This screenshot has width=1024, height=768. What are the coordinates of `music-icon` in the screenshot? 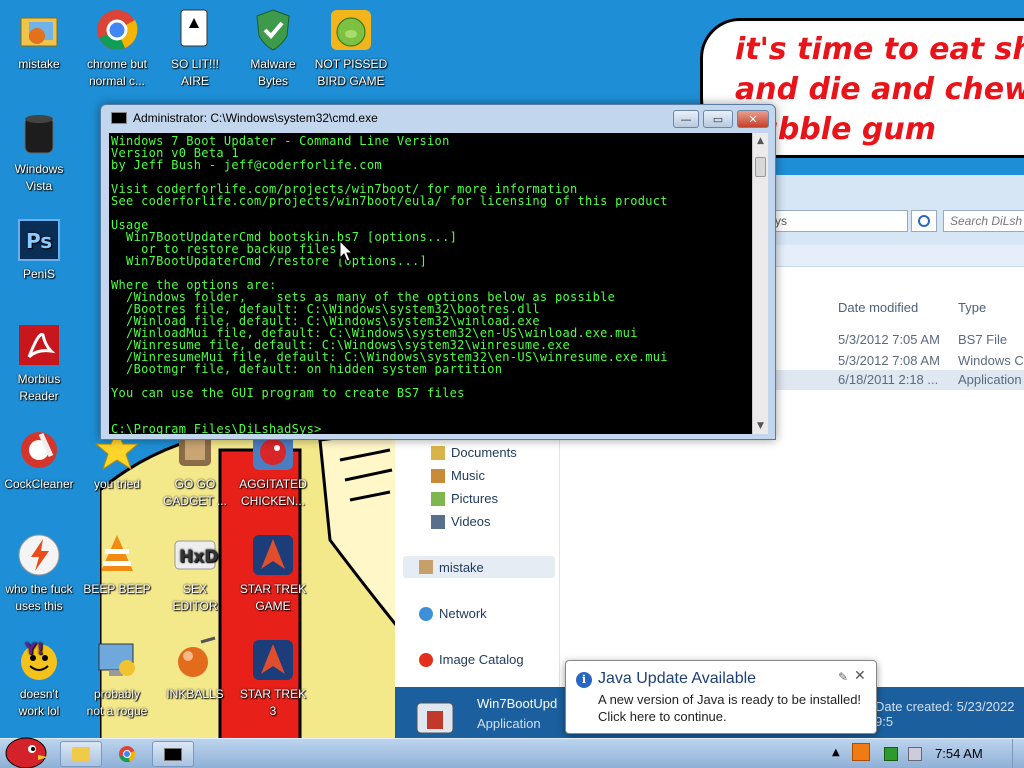 It's located at (438, 475).